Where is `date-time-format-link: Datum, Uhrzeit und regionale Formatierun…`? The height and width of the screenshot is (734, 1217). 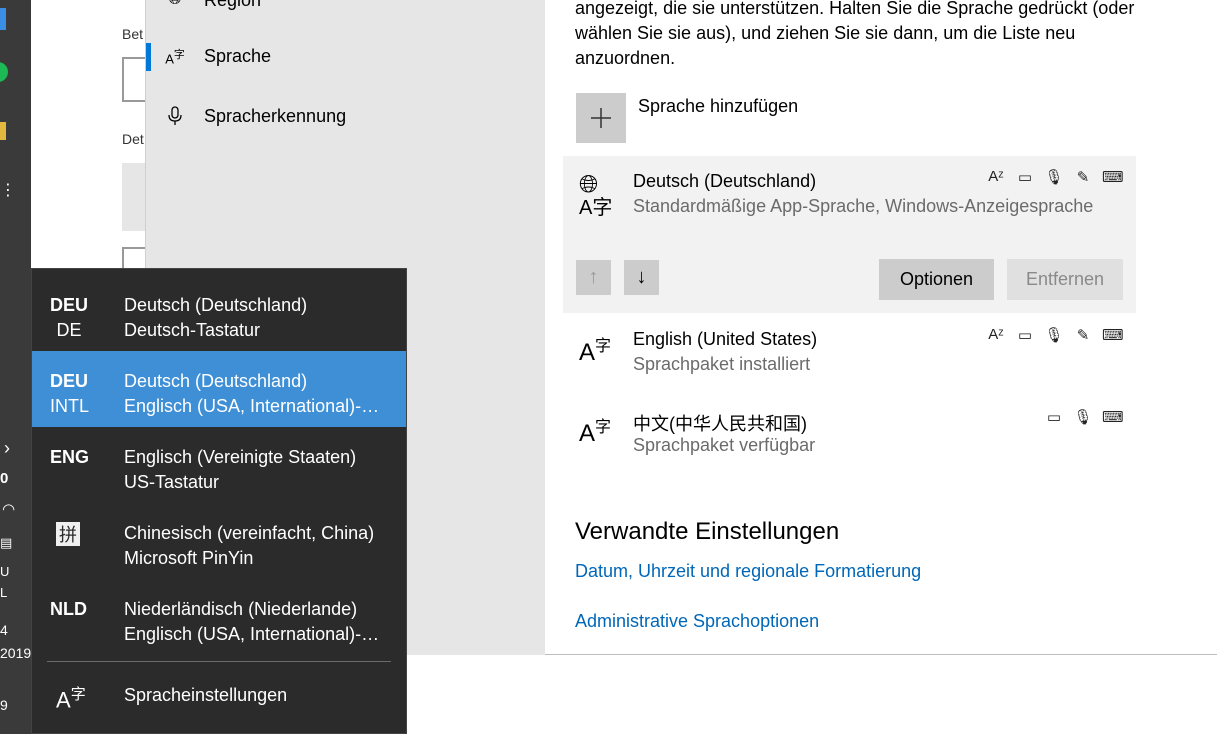
date-time-format-link: Datum, Uhrzeit und regionale Formatierun… is located at coordinates (748, 571).